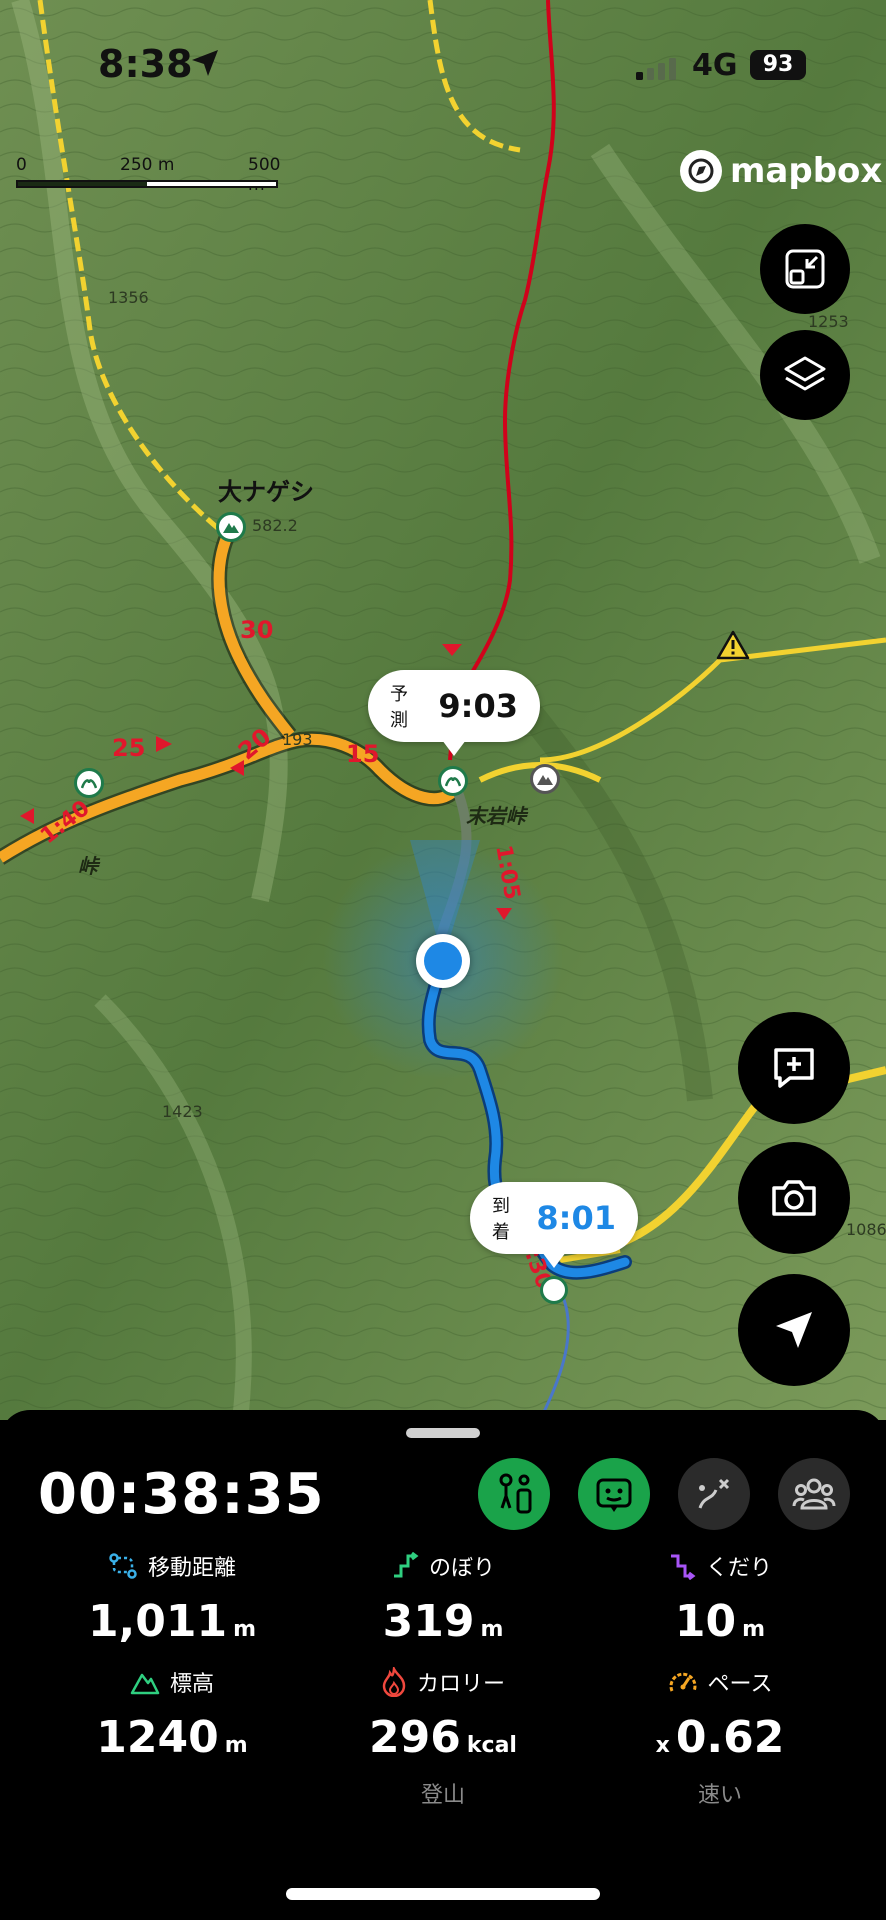 This screenshot has height=1920, width=886. I want to click on network-type: 4G, so click(715, 65).